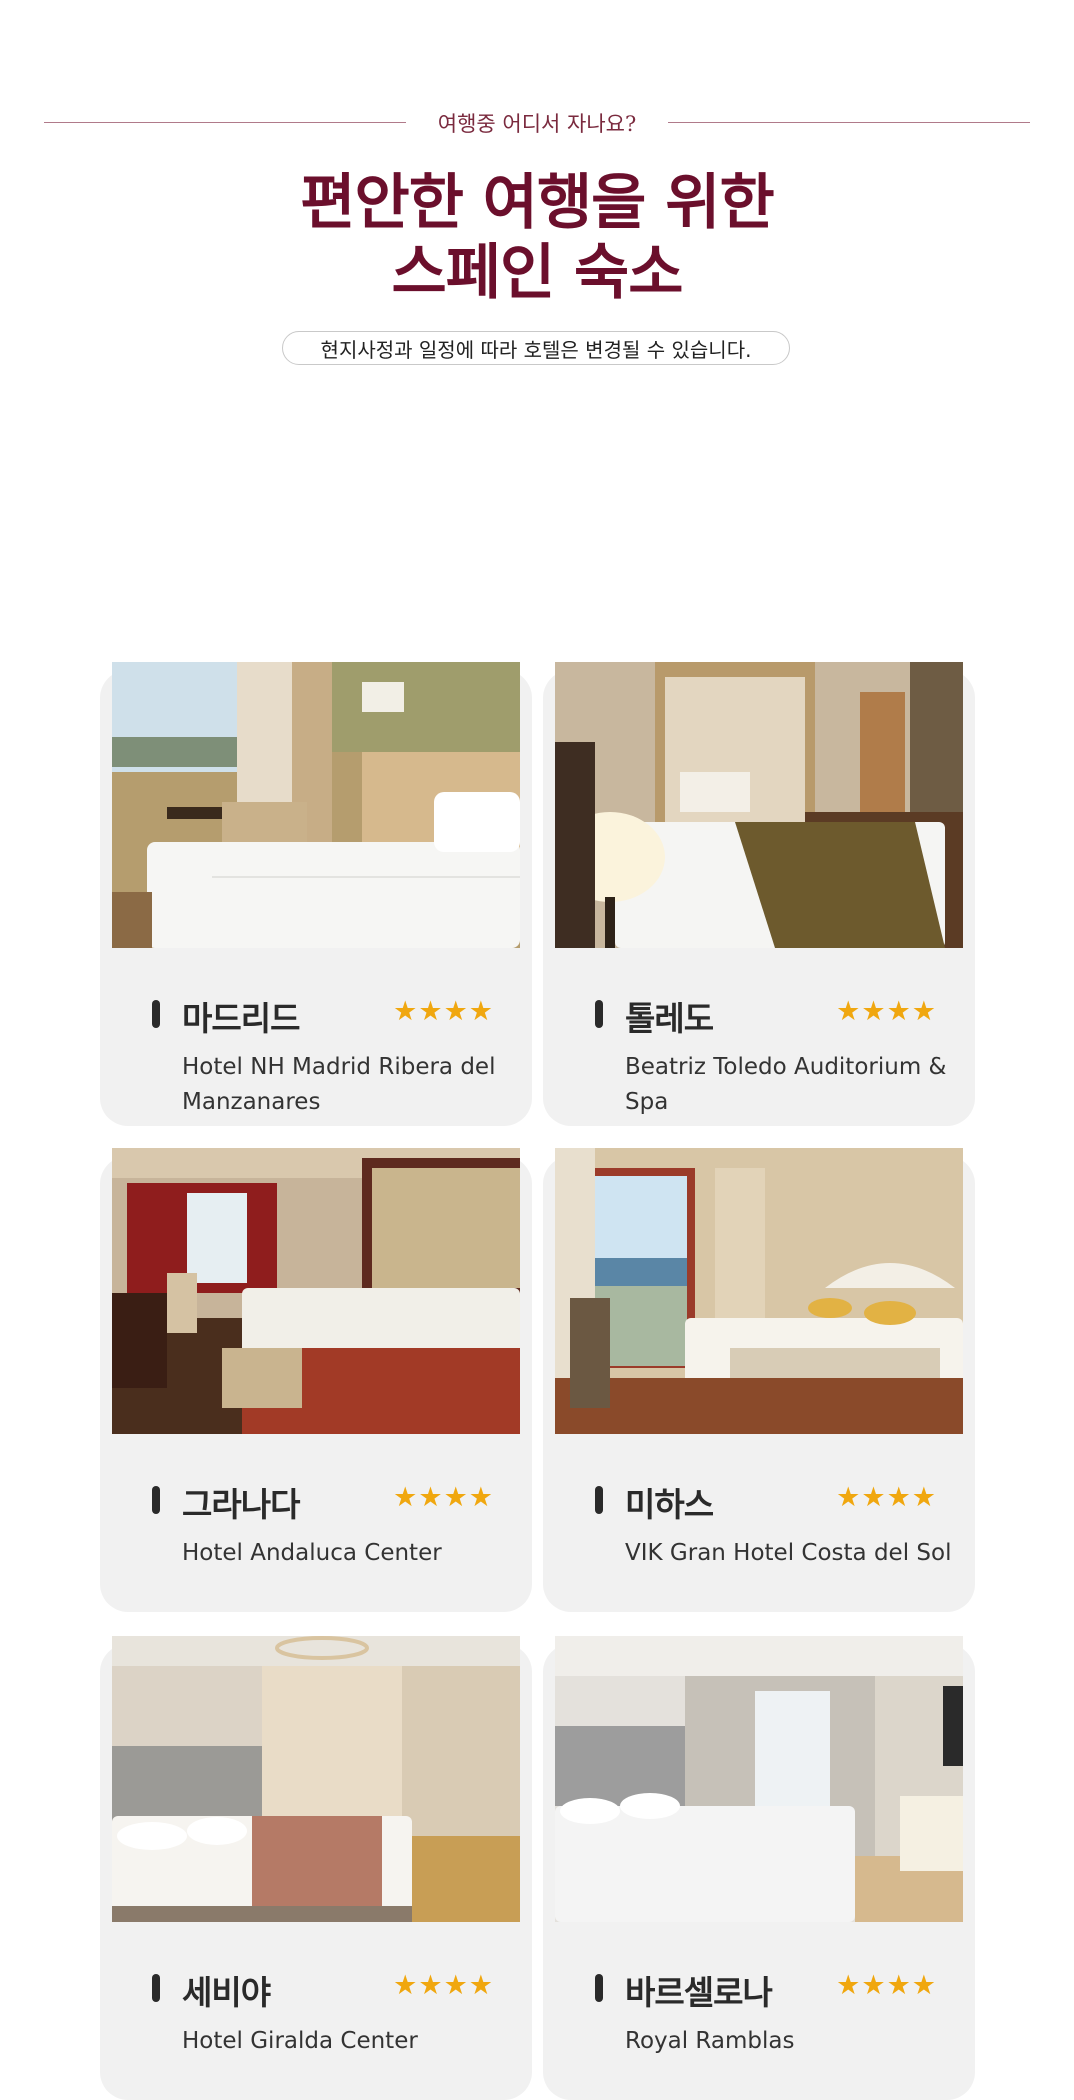  What do you see at coordinates (339, 1084) in the screenshot?
I see `hotel-name: Hotel NH Madrid Ribera del Manzanares` at bounding box center [339, 1084].